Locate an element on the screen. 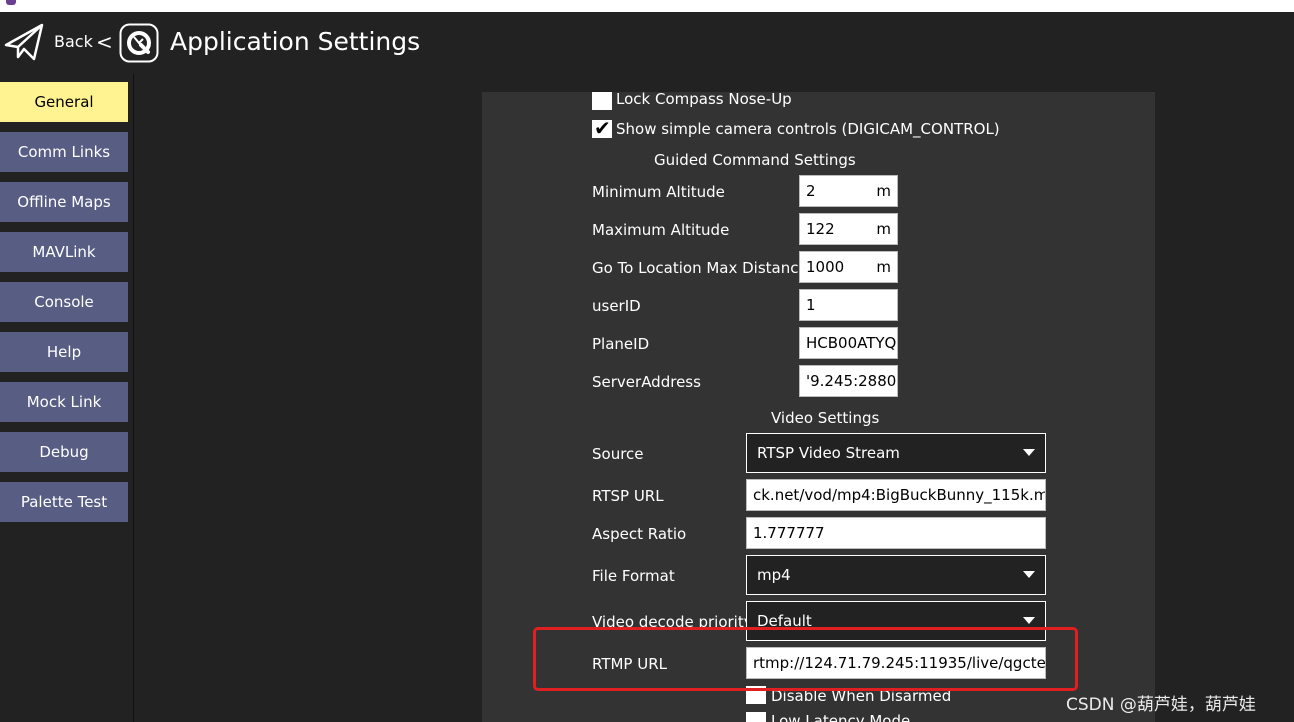 Image resolution: width=1294 pixels, height=722 pixels. source-dropdown: RTSP Video Stream is located at coordinates (896, 453).